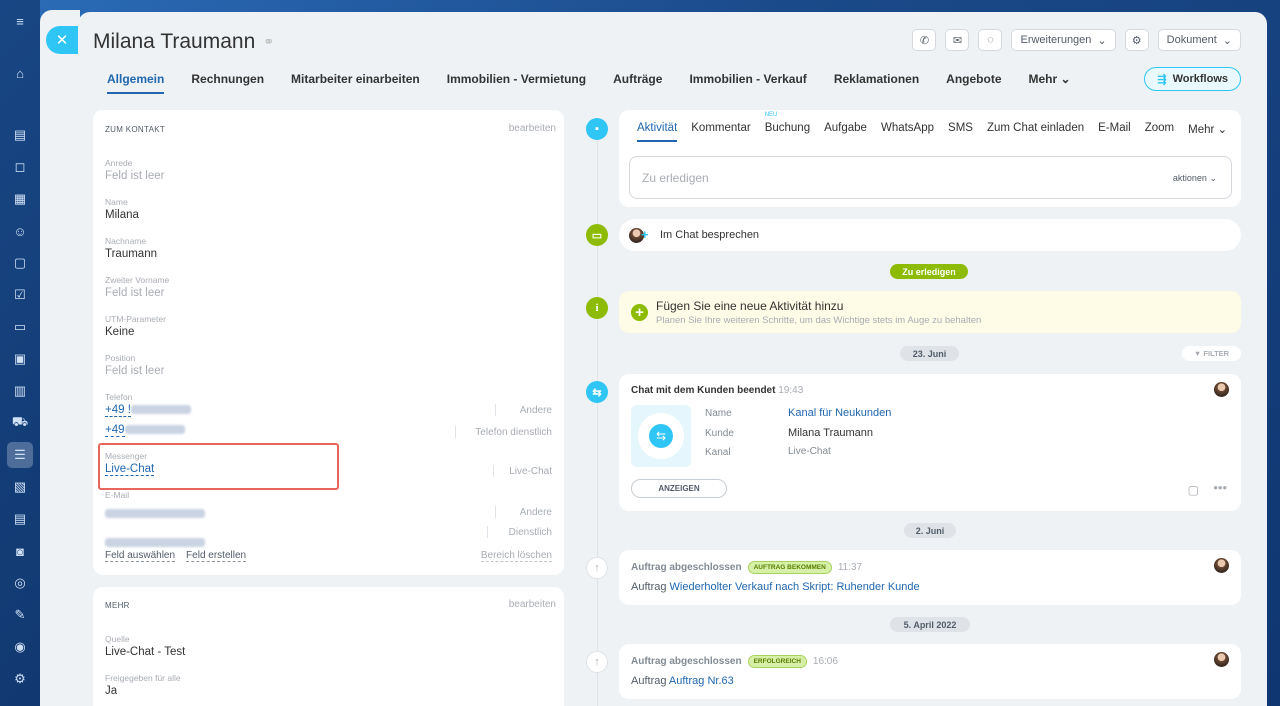  I want to click on robot-icon: ◙, so click(20, 551).